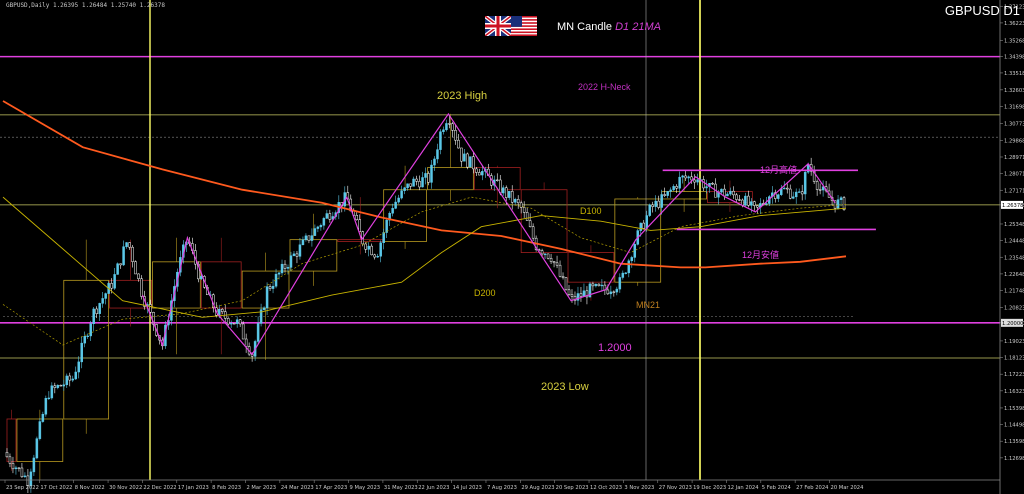 Image resolution: width=1024 pixels, height=494 pixels. Describe the element at coordinates (572, 488) in the screenshot. I see `x-tick-label: 20 Sep 2023` at that location.